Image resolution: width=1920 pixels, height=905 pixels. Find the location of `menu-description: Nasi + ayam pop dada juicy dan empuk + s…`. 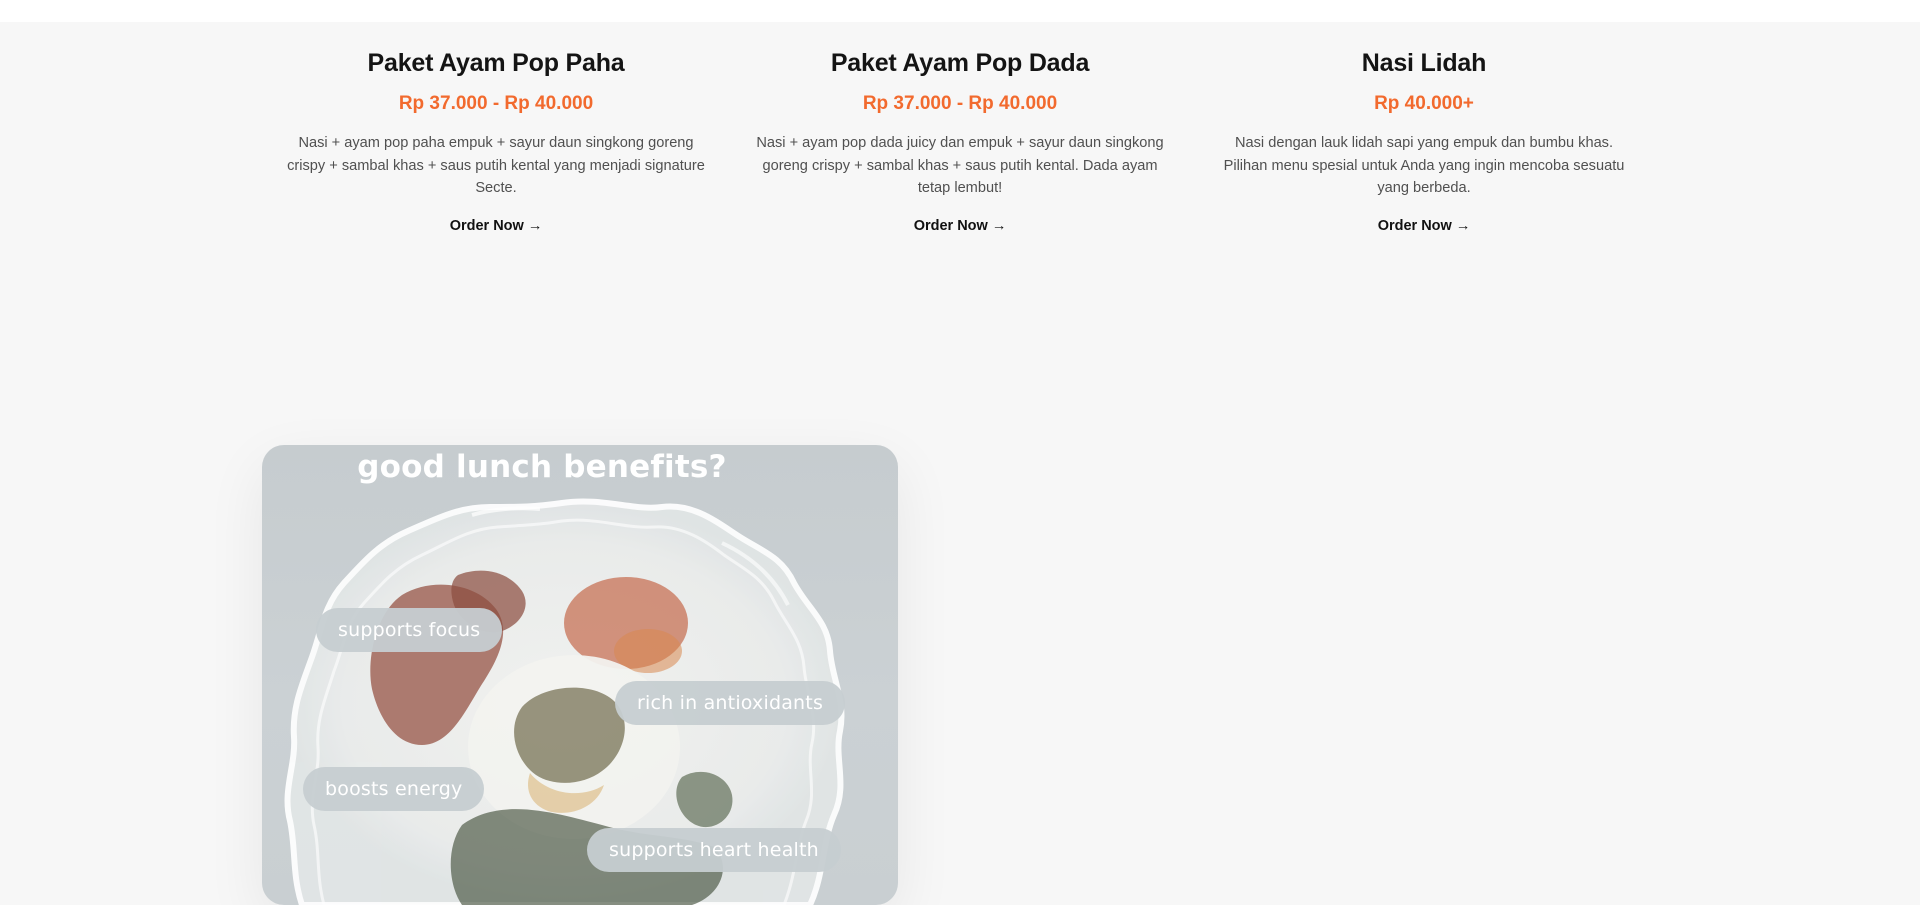

menu-description: Nasi + ayam pop dada juicy dan empuk + s… is located at coordinates (960, 165).